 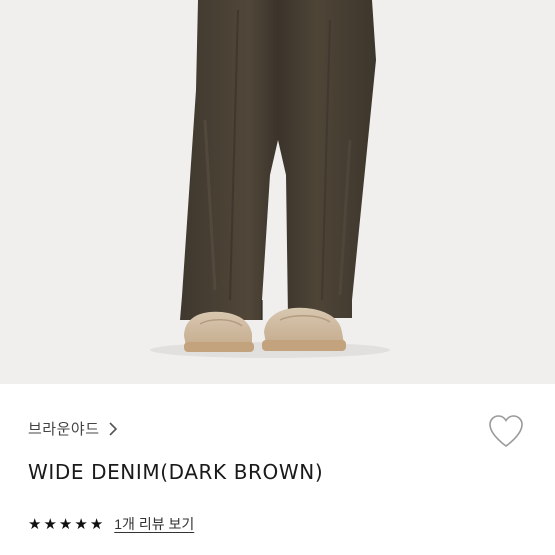 I want to click on product-title: WIDE DENIM(DARK BROWN), so click(x=176, y=472).